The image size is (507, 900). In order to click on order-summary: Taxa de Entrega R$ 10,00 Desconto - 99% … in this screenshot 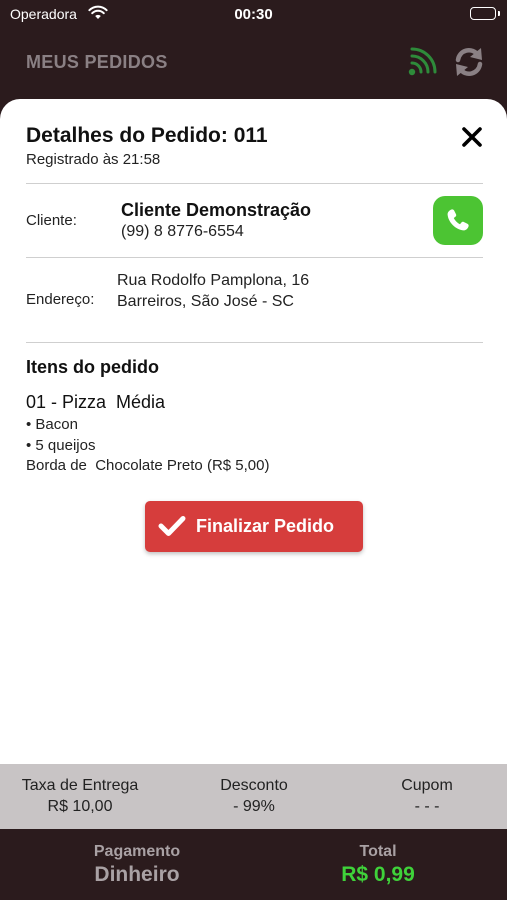, I will do `click(253, 796)`.